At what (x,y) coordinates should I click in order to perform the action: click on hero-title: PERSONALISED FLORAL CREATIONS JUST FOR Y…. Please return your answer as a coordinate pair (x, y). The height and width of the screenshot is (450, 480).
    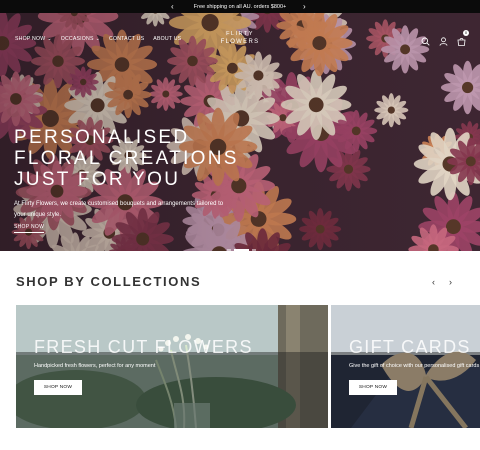
    Looking at the image, I should click on (126, 158).